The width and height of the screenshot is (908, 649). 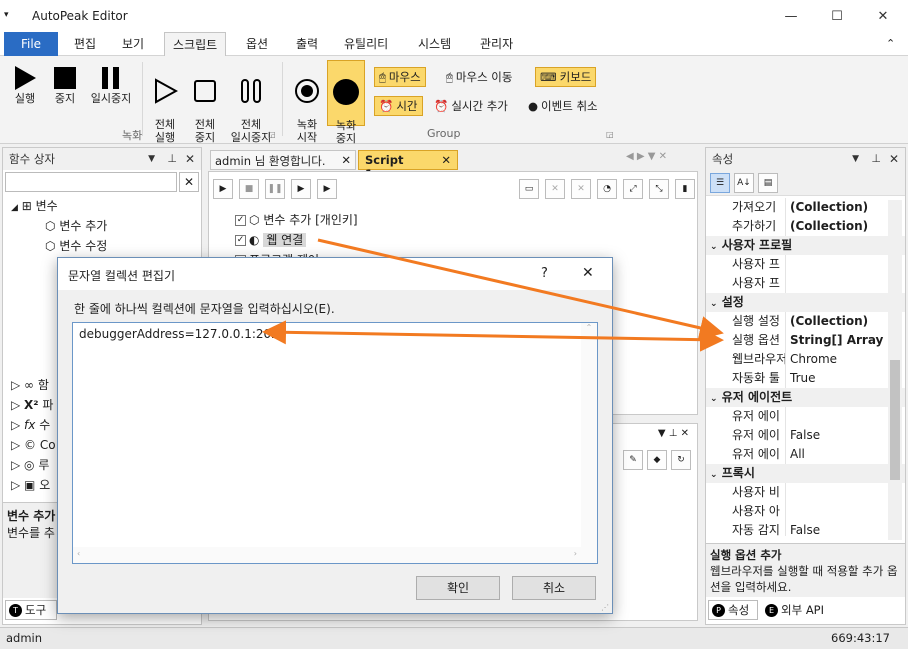 I want to click on annotation-arrows, so click(x=493, y=295).